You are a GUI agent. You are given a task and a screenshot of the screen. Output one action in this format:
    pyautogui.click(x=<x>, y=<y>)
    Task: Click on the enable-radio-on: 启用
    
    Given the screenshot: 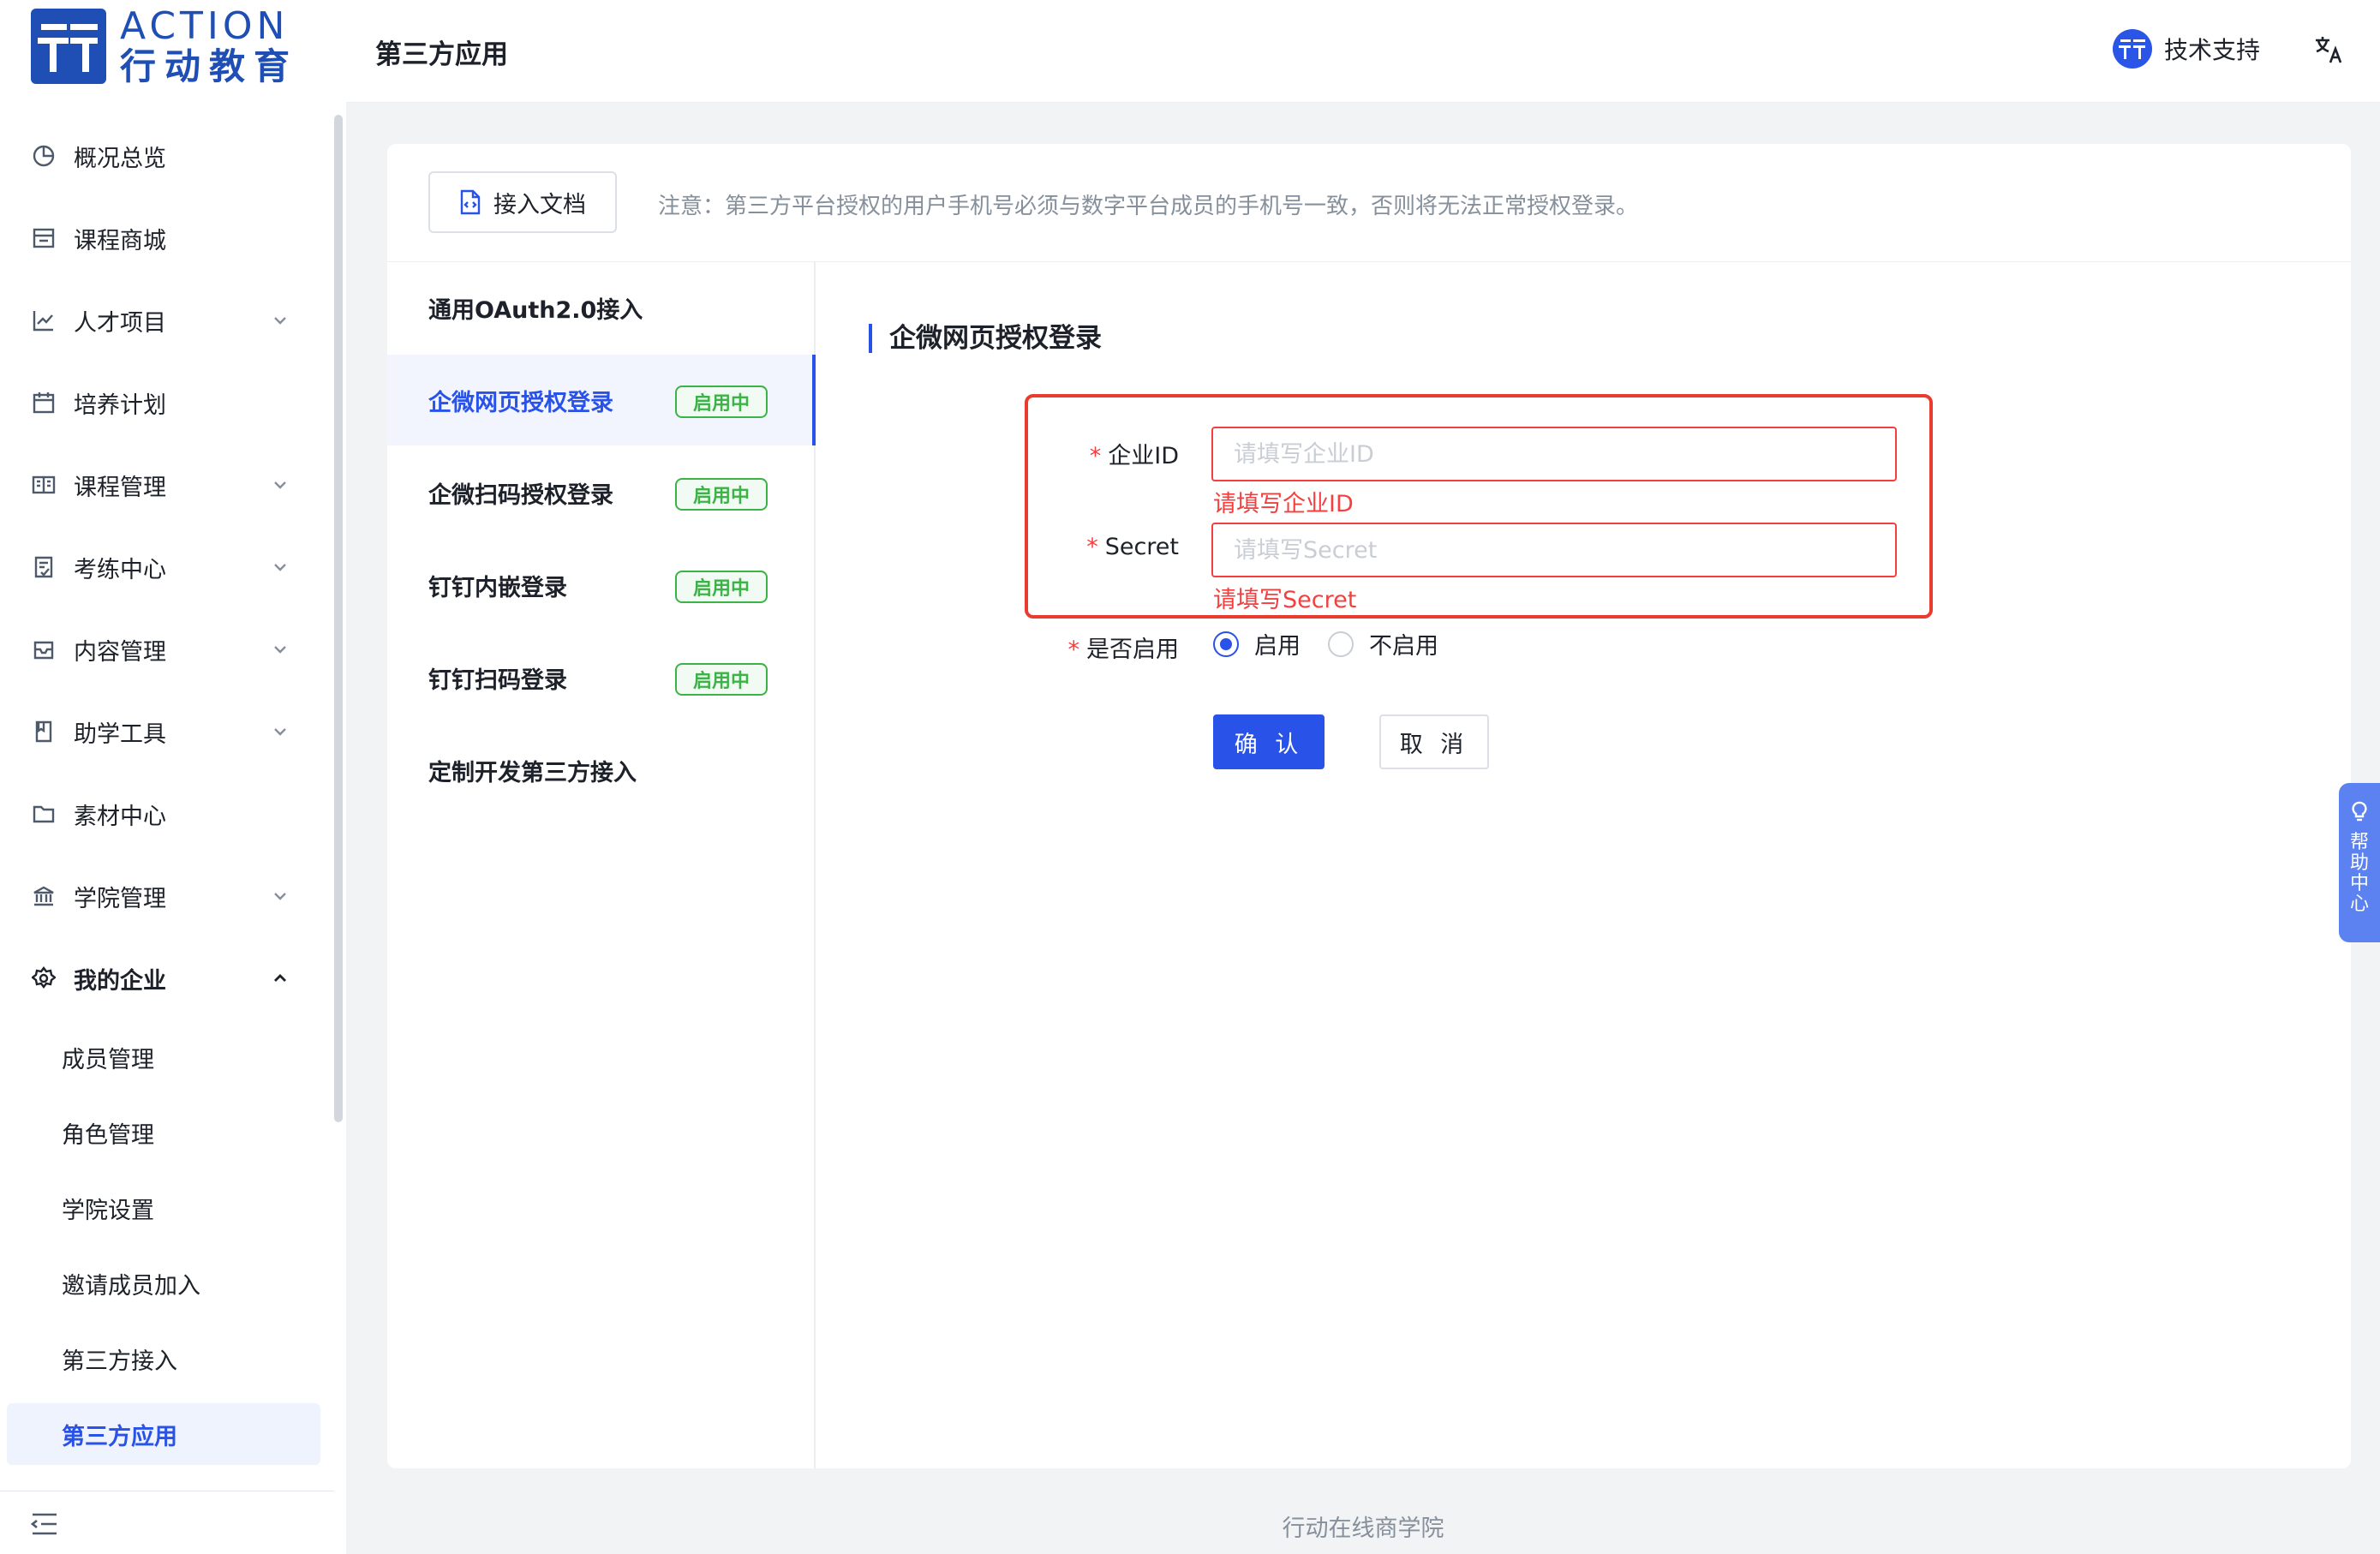 What is the action you would take?
    pyautogui.click(x=1257, y=643)
    